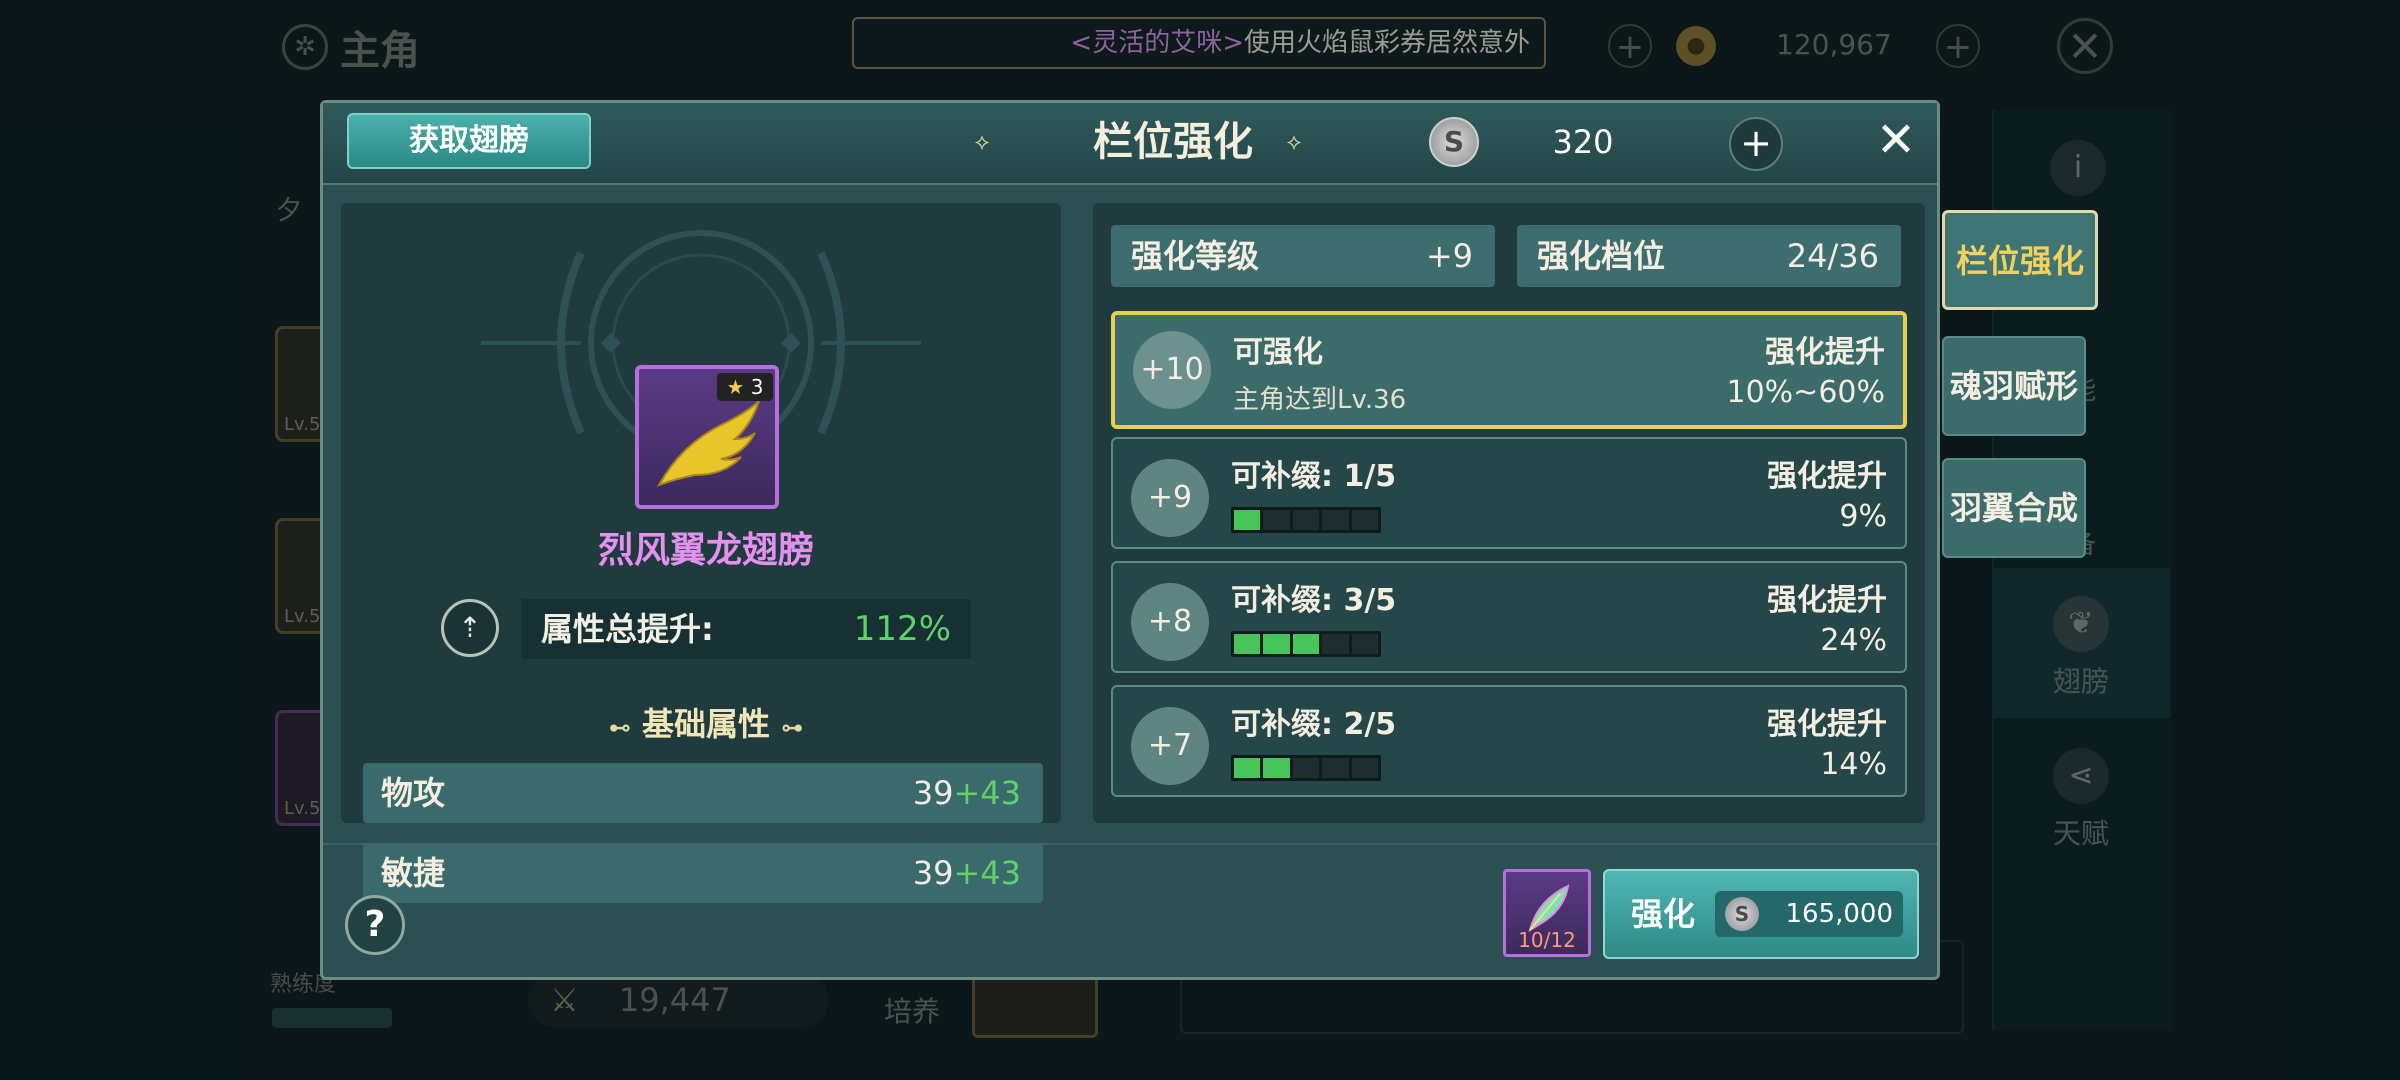  Describe the element at coordinates (982, 142) in the screenshot. I see `title-ornament-left-icon: ⟡` at that location.